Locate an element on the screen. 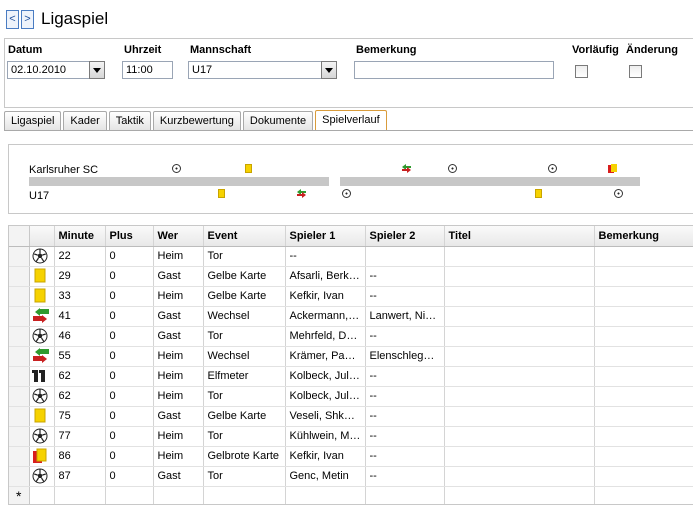  table-row: 29 0 Gast Gelbe Karte Afsarli, Berkan -- is located at coordinates (351, 276).